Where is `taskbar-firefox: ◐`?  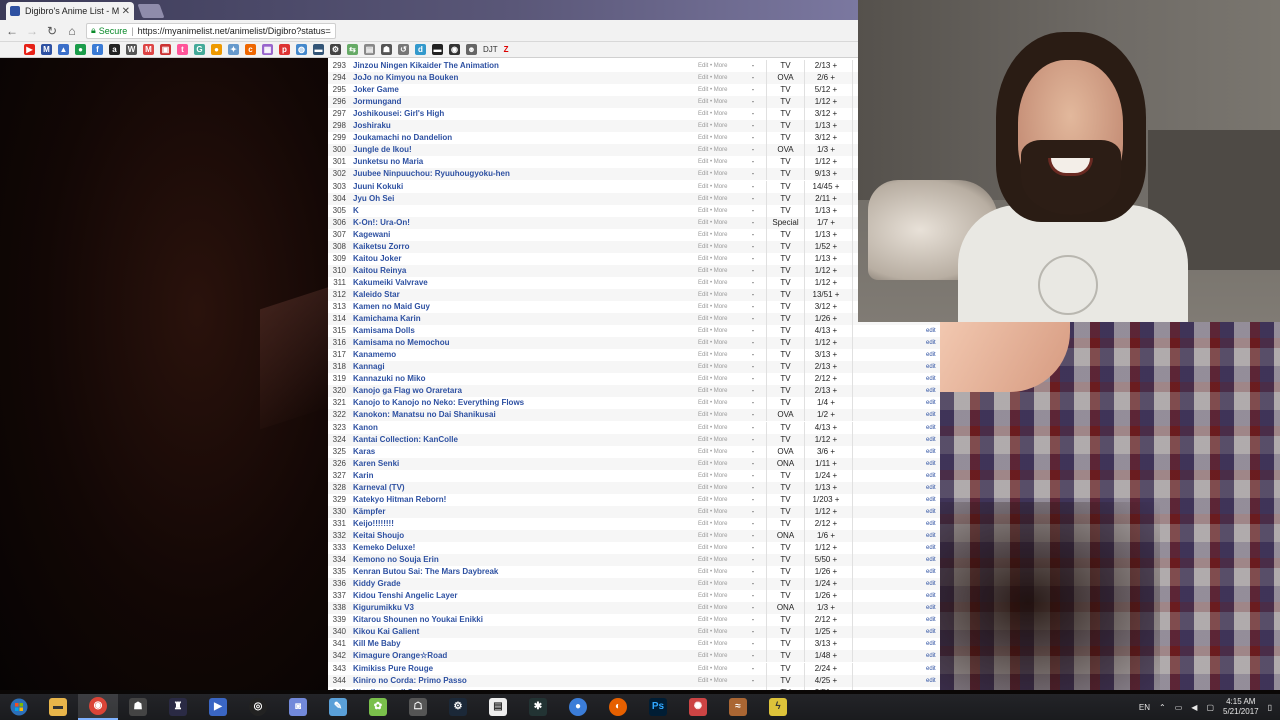
taskbar-firefox: ◐ is located at coordinates (618, 707).